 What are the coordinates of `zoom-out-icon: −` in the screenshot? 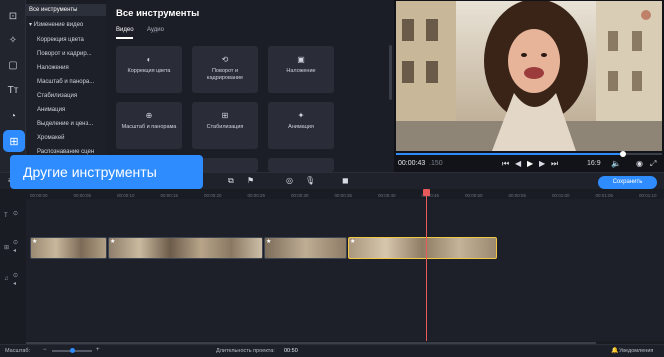 It's located at (45, 350).